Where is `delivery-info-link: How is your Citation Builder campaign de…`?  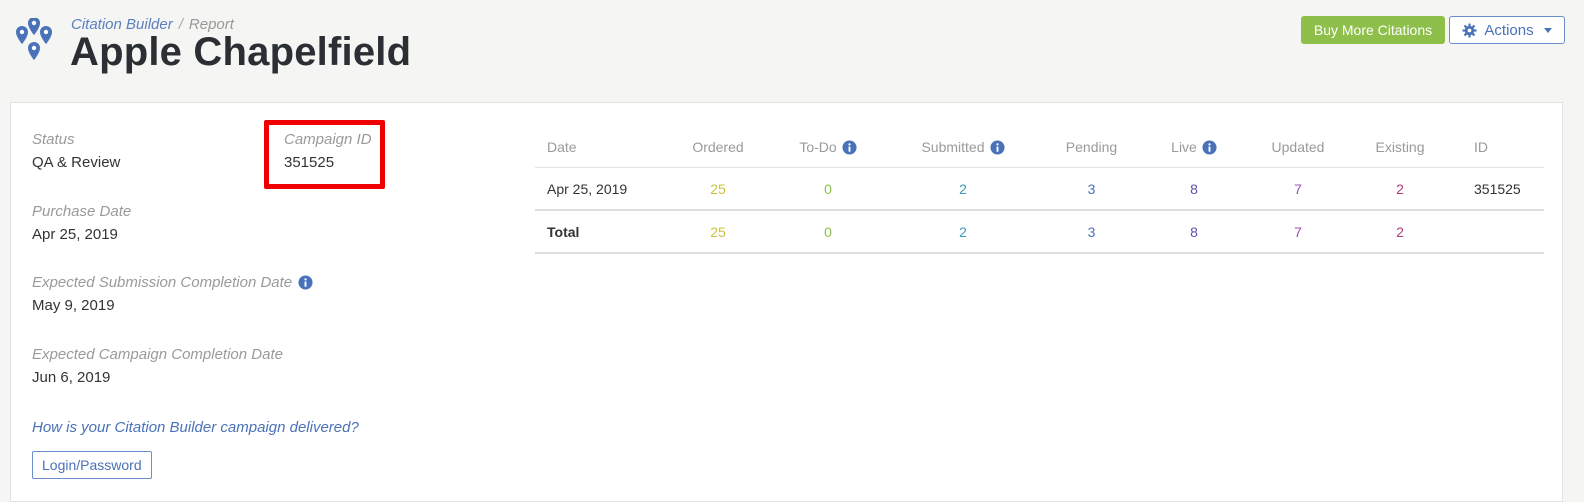 delivery-info-link: How is your Citation Builder campaign de… is located at coordinates (195, 427).